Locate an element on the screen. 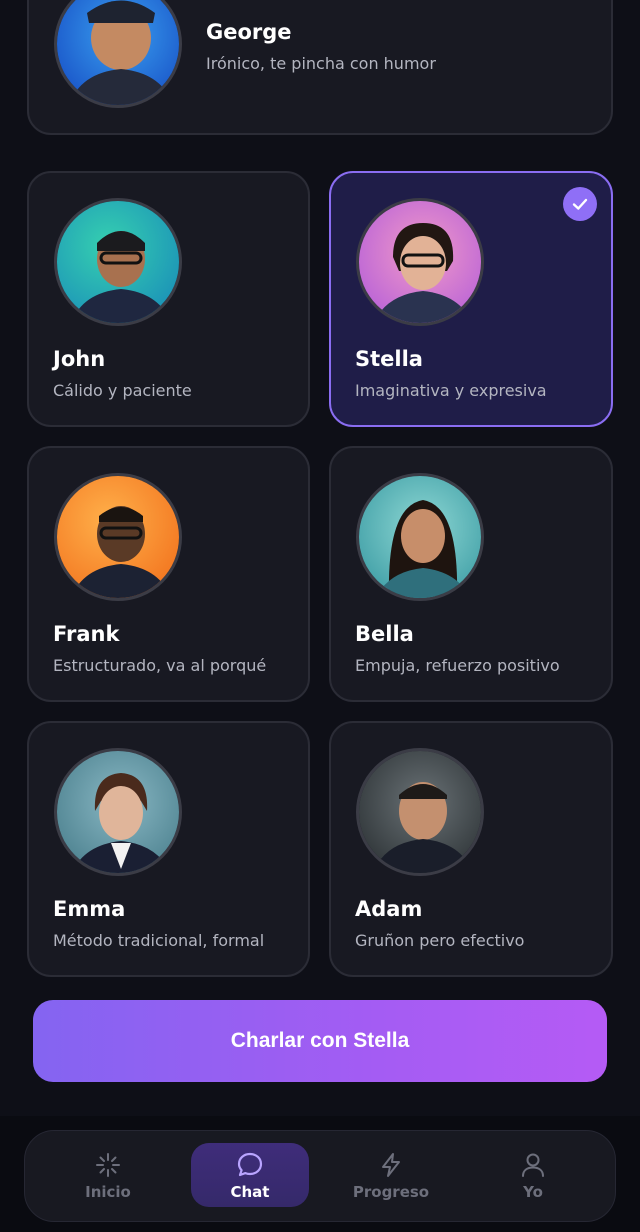 This screenshot has height=1232, width=640. nav-item-inicio: Inicio is located at coordinates (108, 1175).